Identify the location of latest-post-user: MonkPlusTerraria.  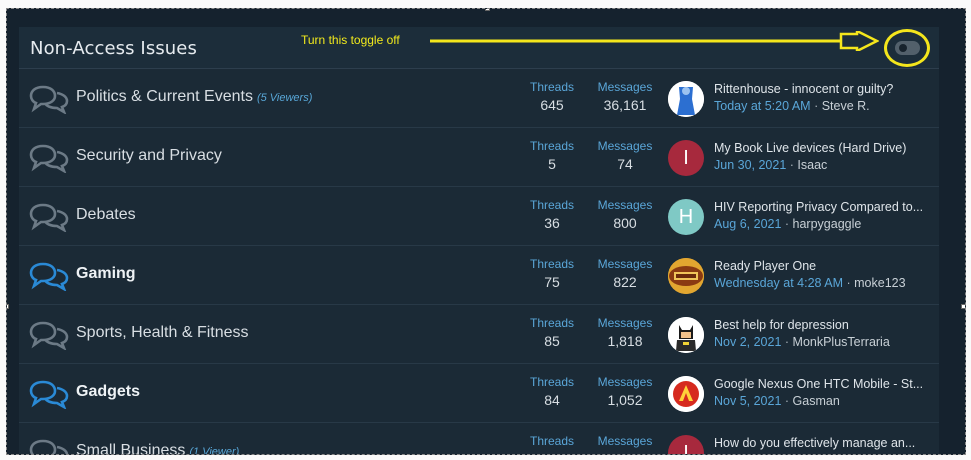
(841, 342).